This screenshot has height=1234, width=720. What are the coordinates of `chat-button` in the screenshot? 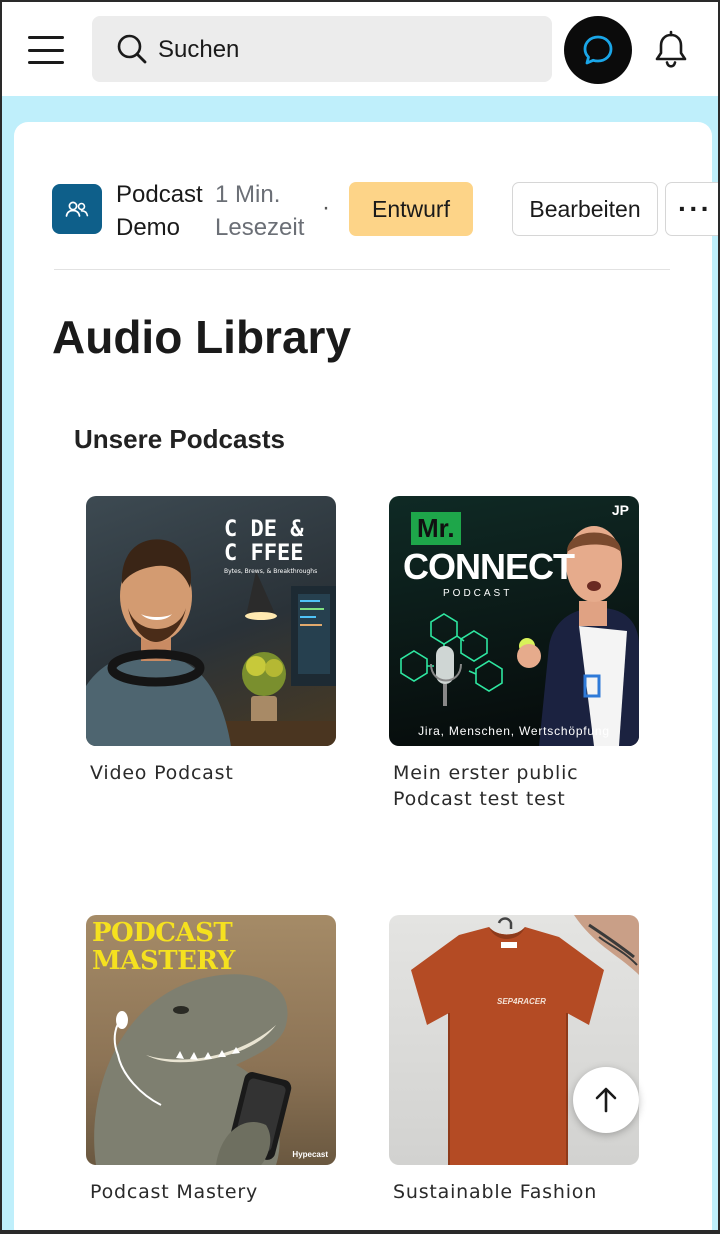 It's located at (598, 50).